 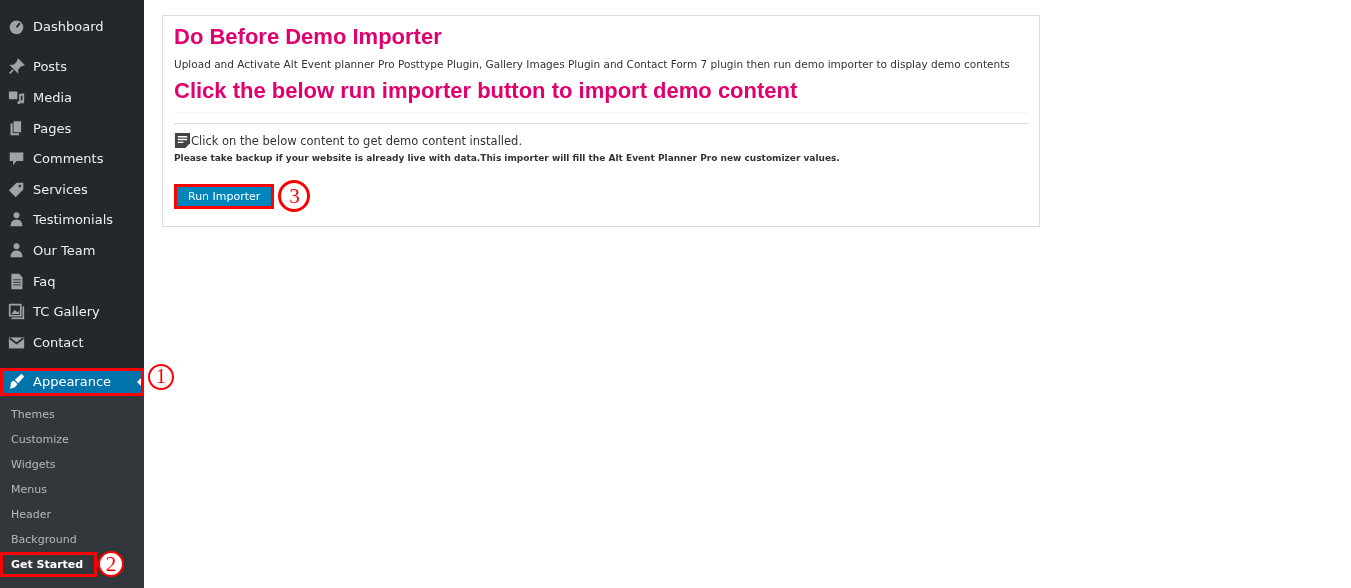 What do you see at coordinates (72, 189) in the screenshot?
I see `sidebar-item: Services` at bounding box center [72, 189].